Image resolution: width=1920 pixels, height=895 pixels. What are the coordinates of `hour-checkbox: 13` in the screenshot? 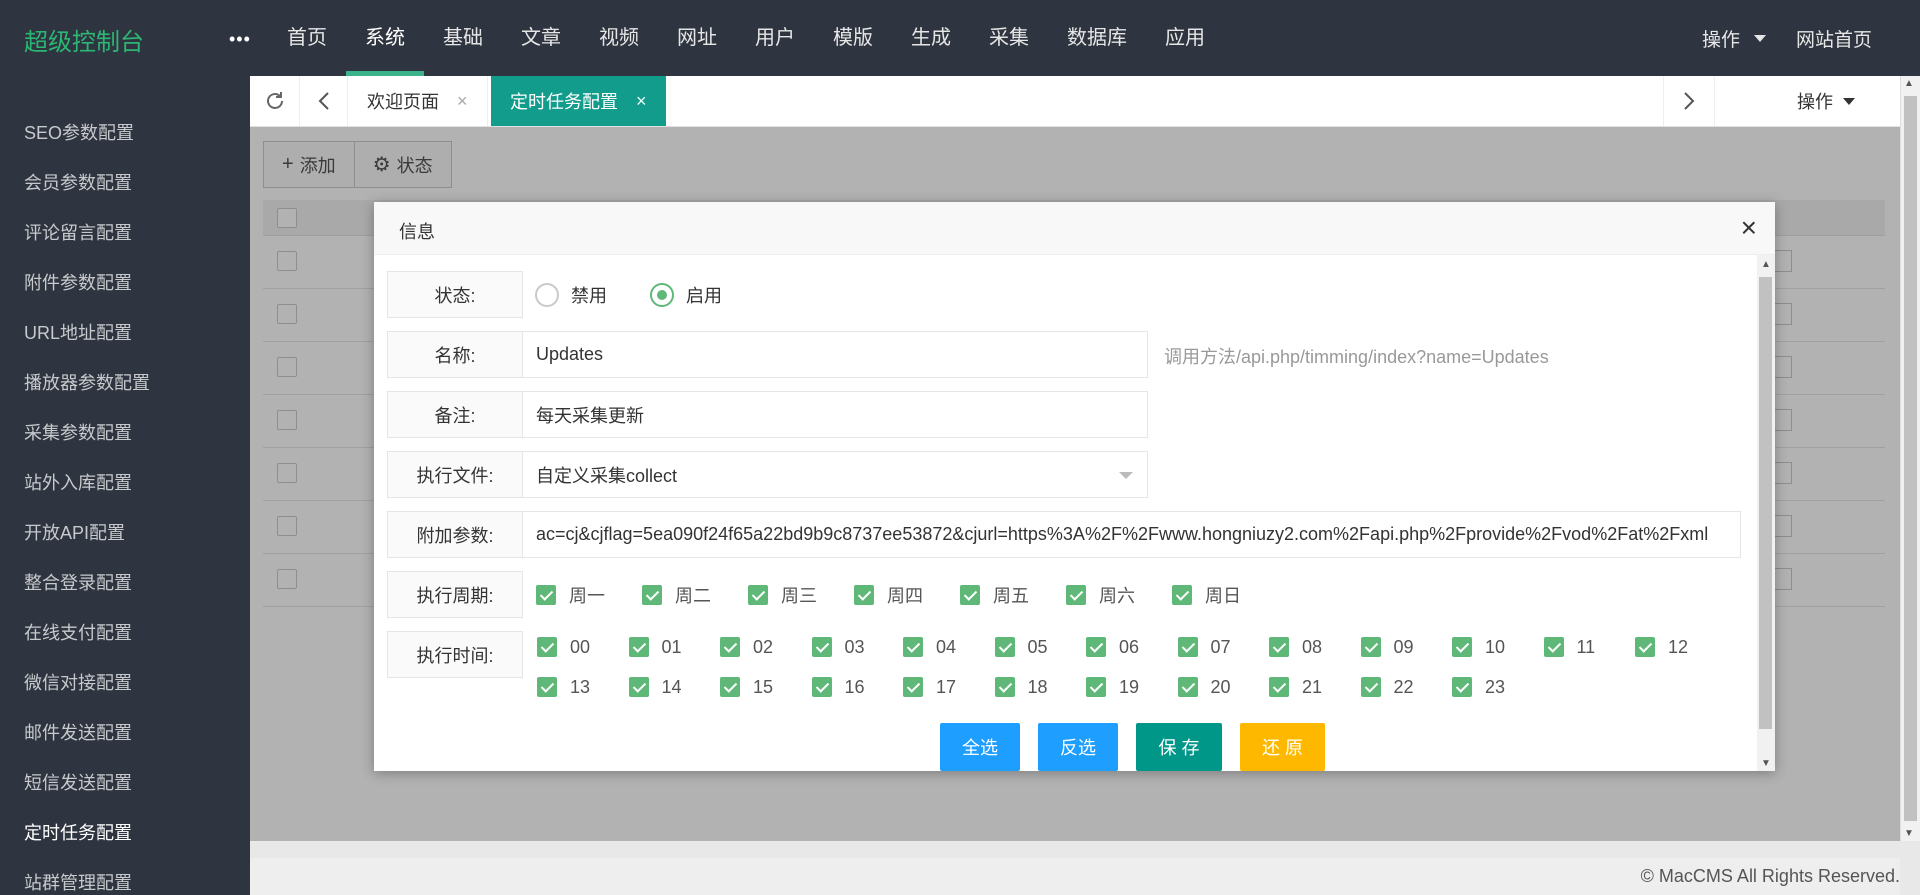 It's located at (583, 687).